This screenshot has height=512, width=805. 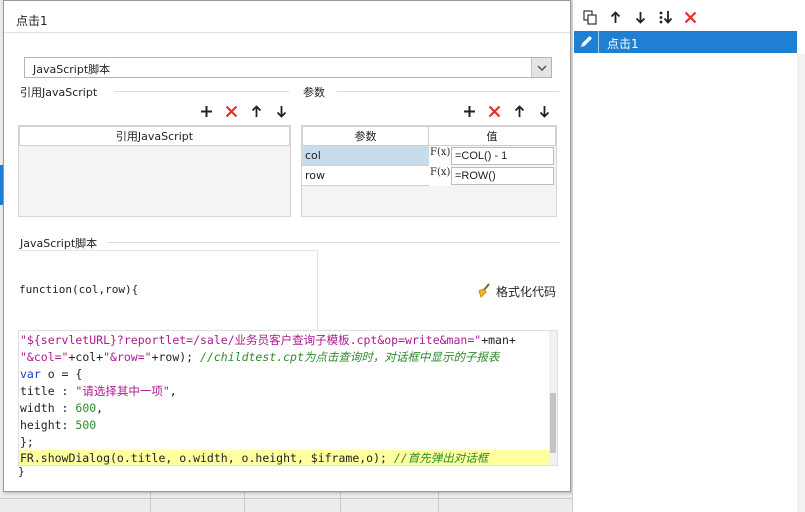 I want to click on list-item-label: 点击1, so click(x=623, y=44).